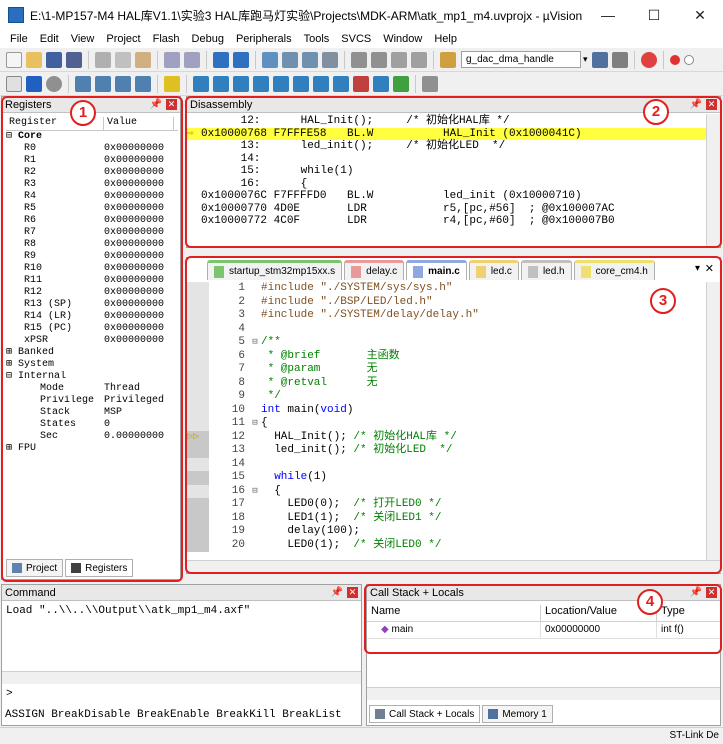  I want to click on comment-icon, so click(399, 59).